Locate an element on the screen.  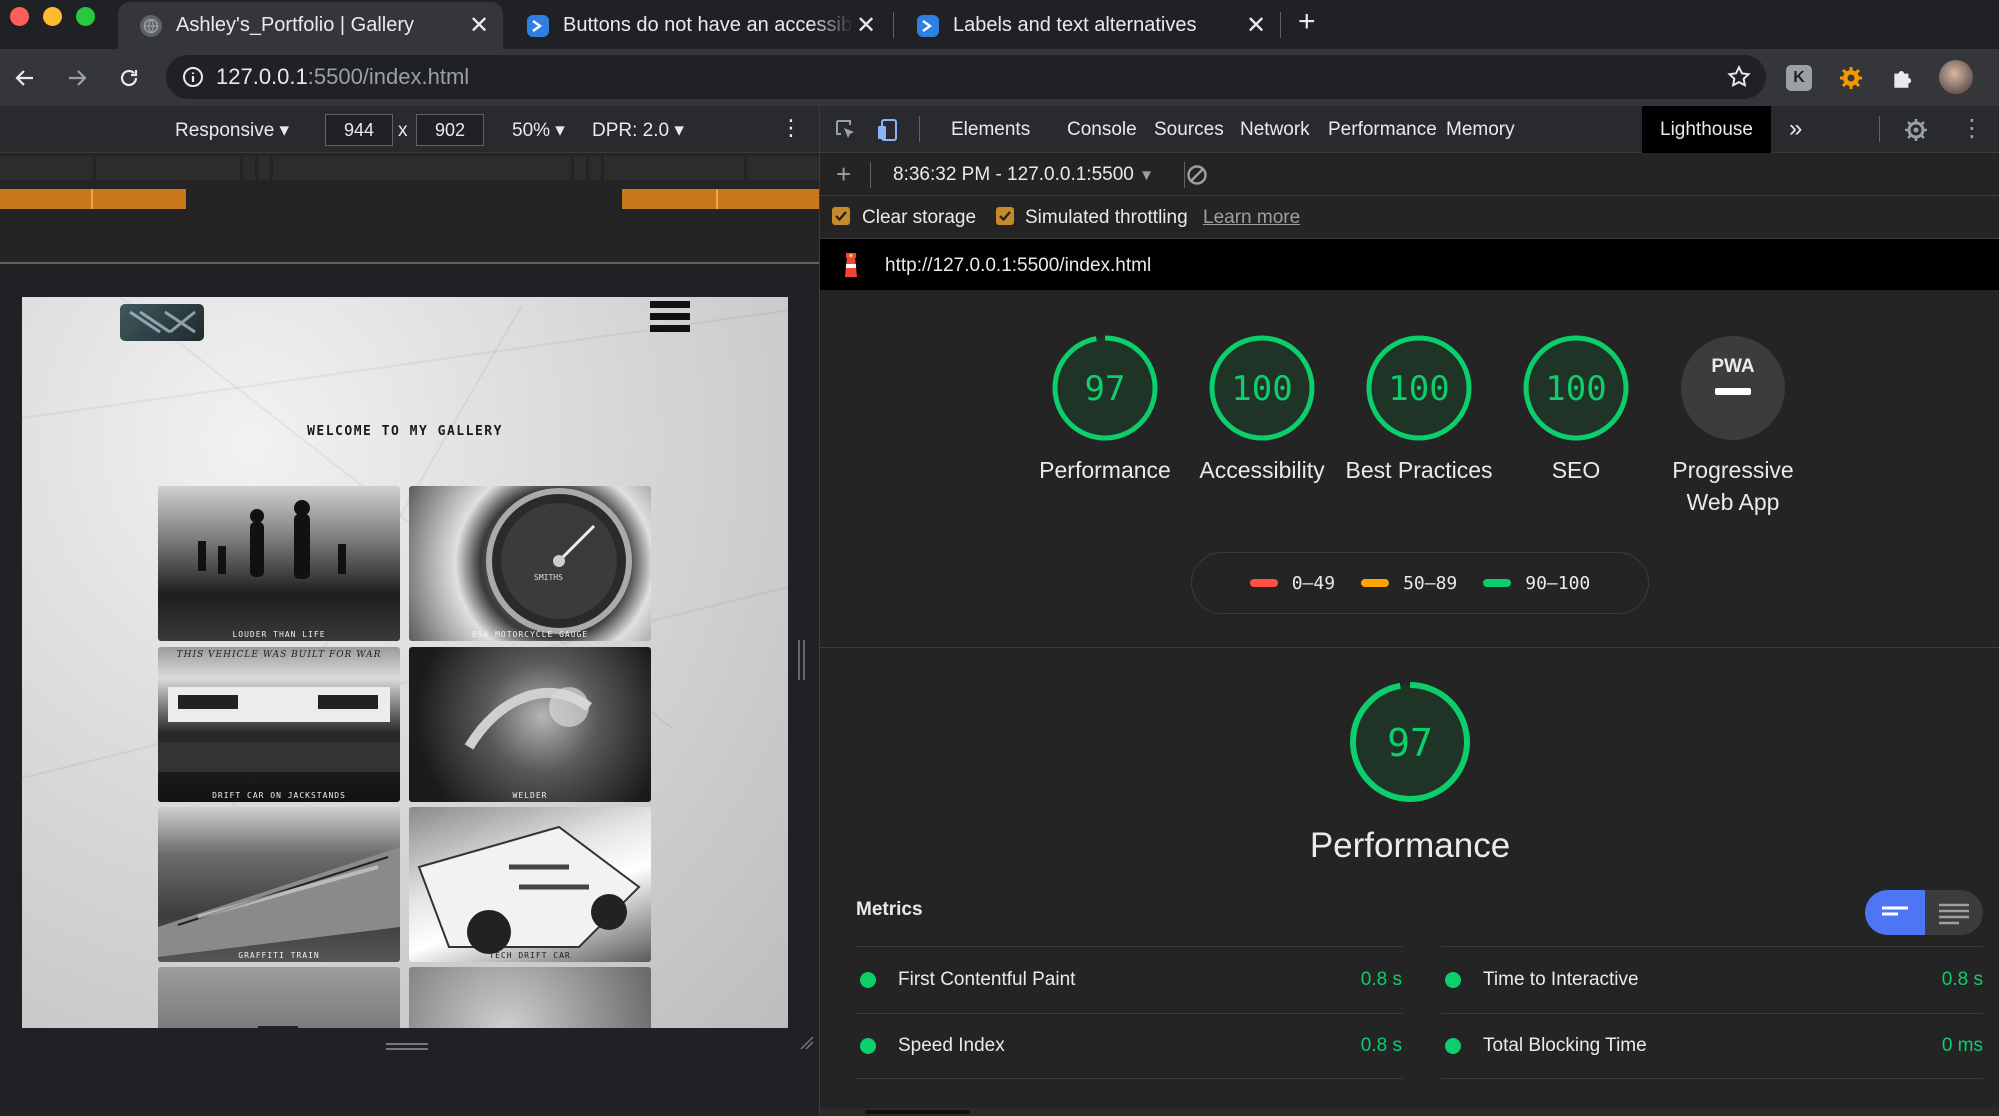
hamburger-menu-icon is located at coordinates (670, 322).